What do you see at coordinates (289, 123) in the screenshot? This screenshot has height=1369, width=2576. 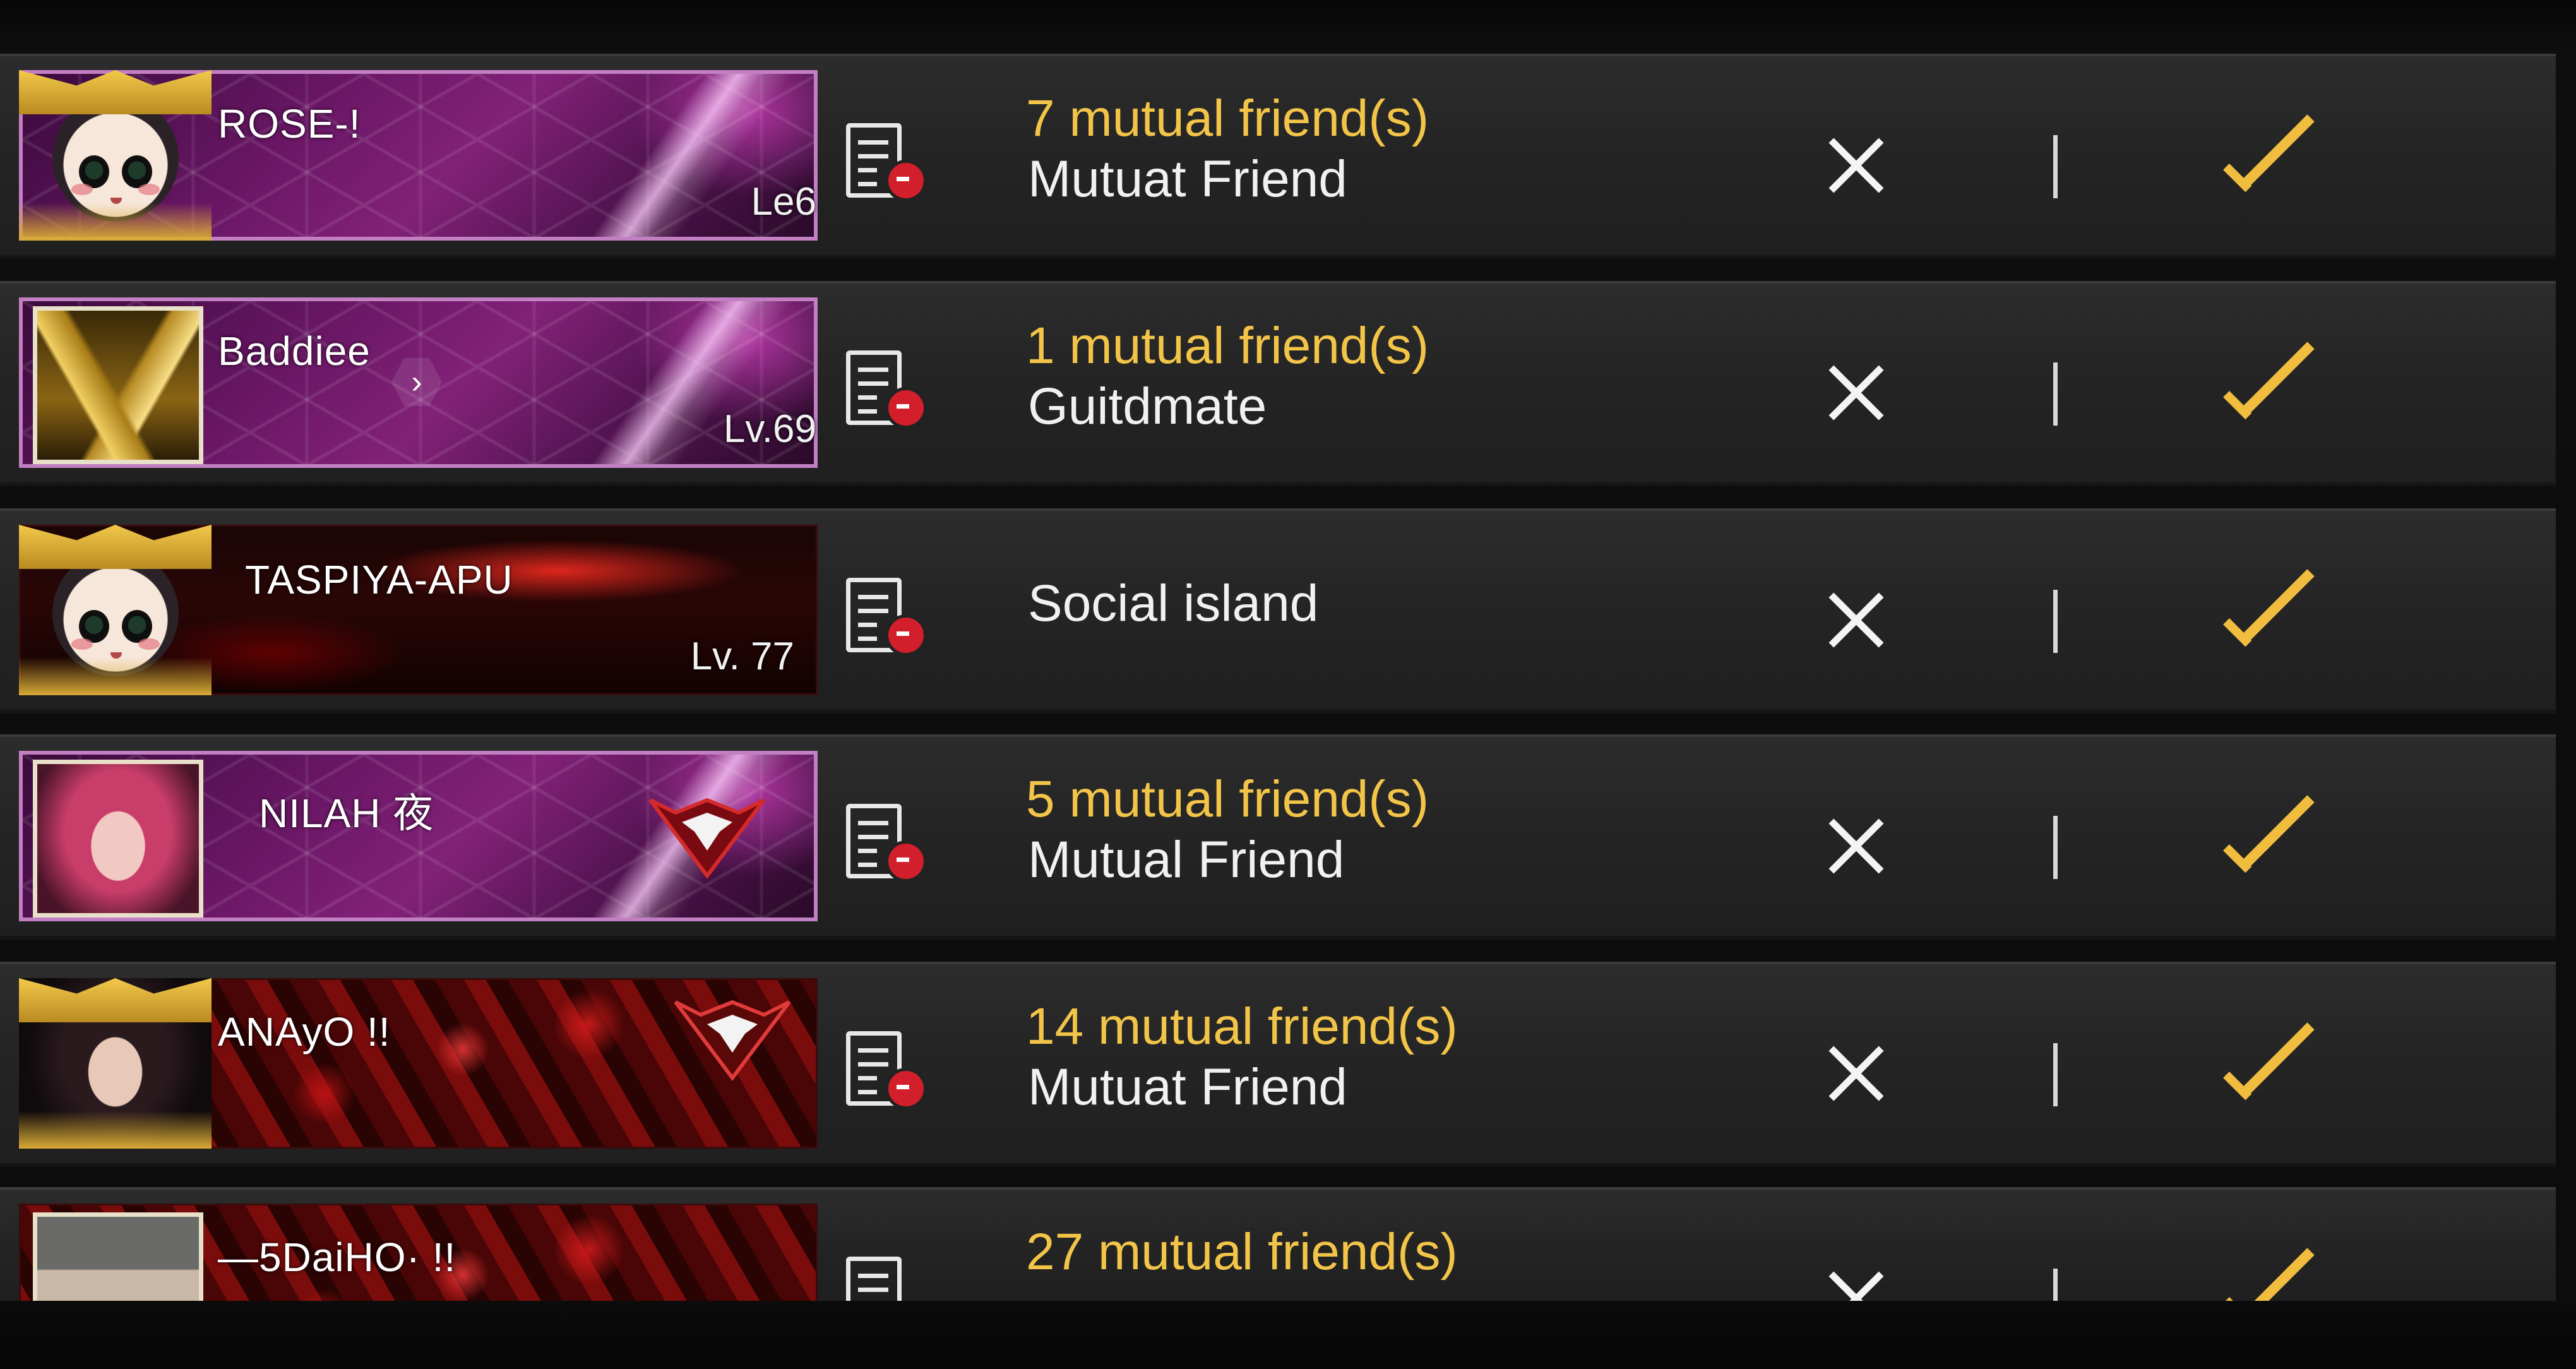 I see `player-name: ROSE-!` at bounding box center [289, 123].